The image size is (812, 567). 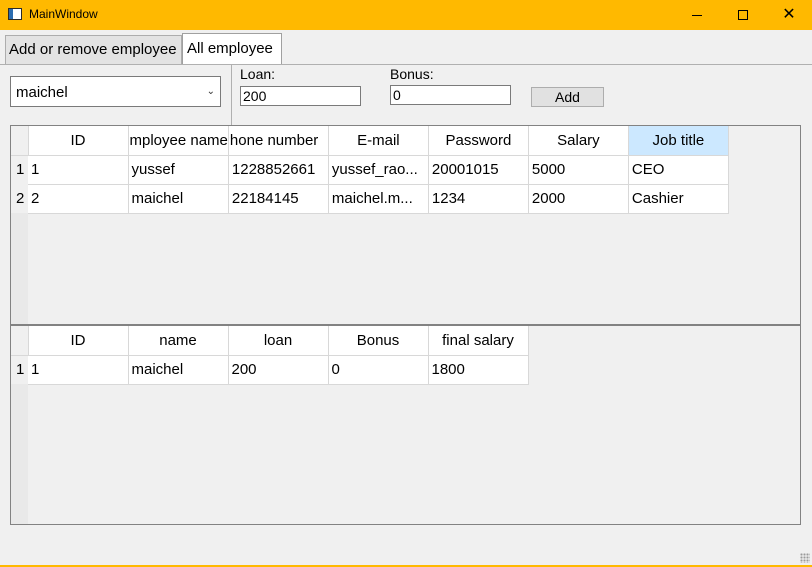 I want to click on minimize-icon, so click(x=697, y=15).